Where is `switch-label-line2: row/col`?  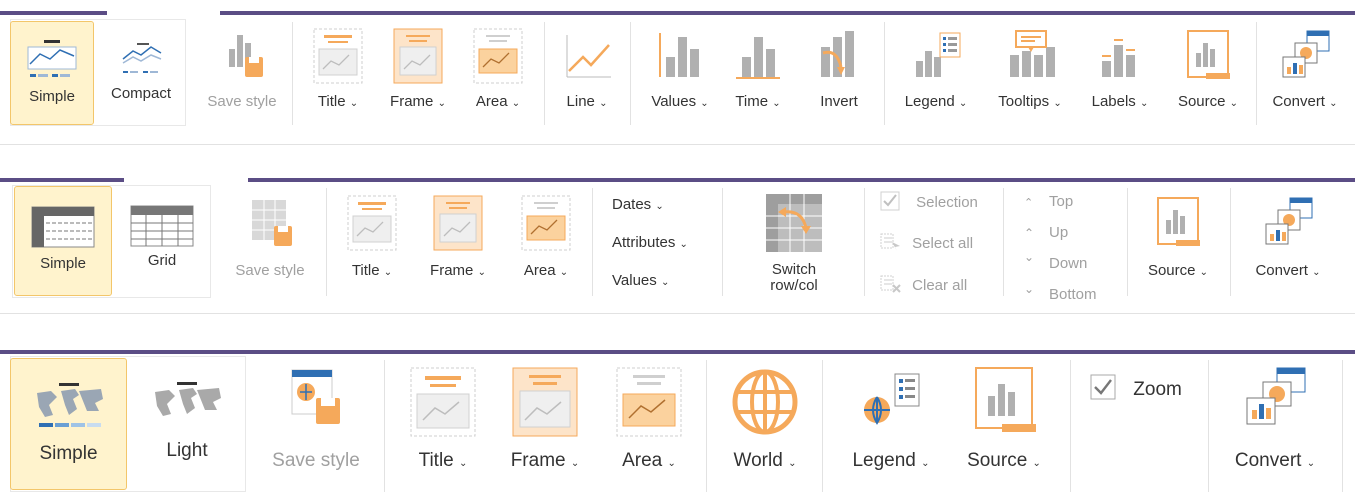
switch-label-line2: row/col is located at coordinates (794, 285).